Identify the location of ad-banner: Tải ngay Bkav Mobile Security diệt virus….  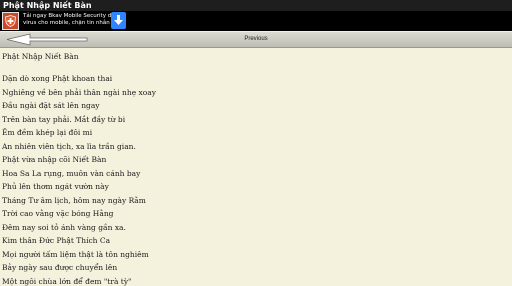
(256, 21).